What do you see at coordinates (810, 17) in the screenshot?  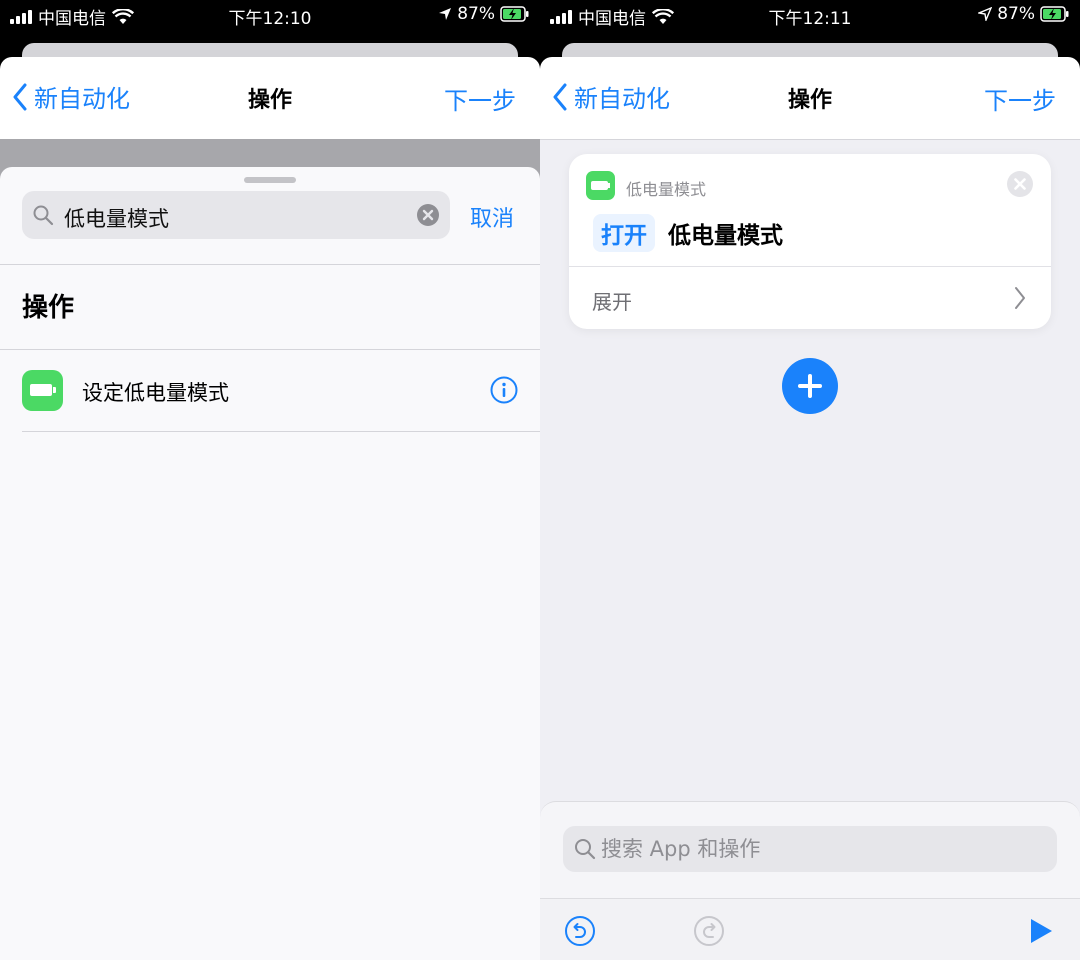 I see `status-bar: 中国电信 下午12:11 87%` at bounding box center [810, 17].